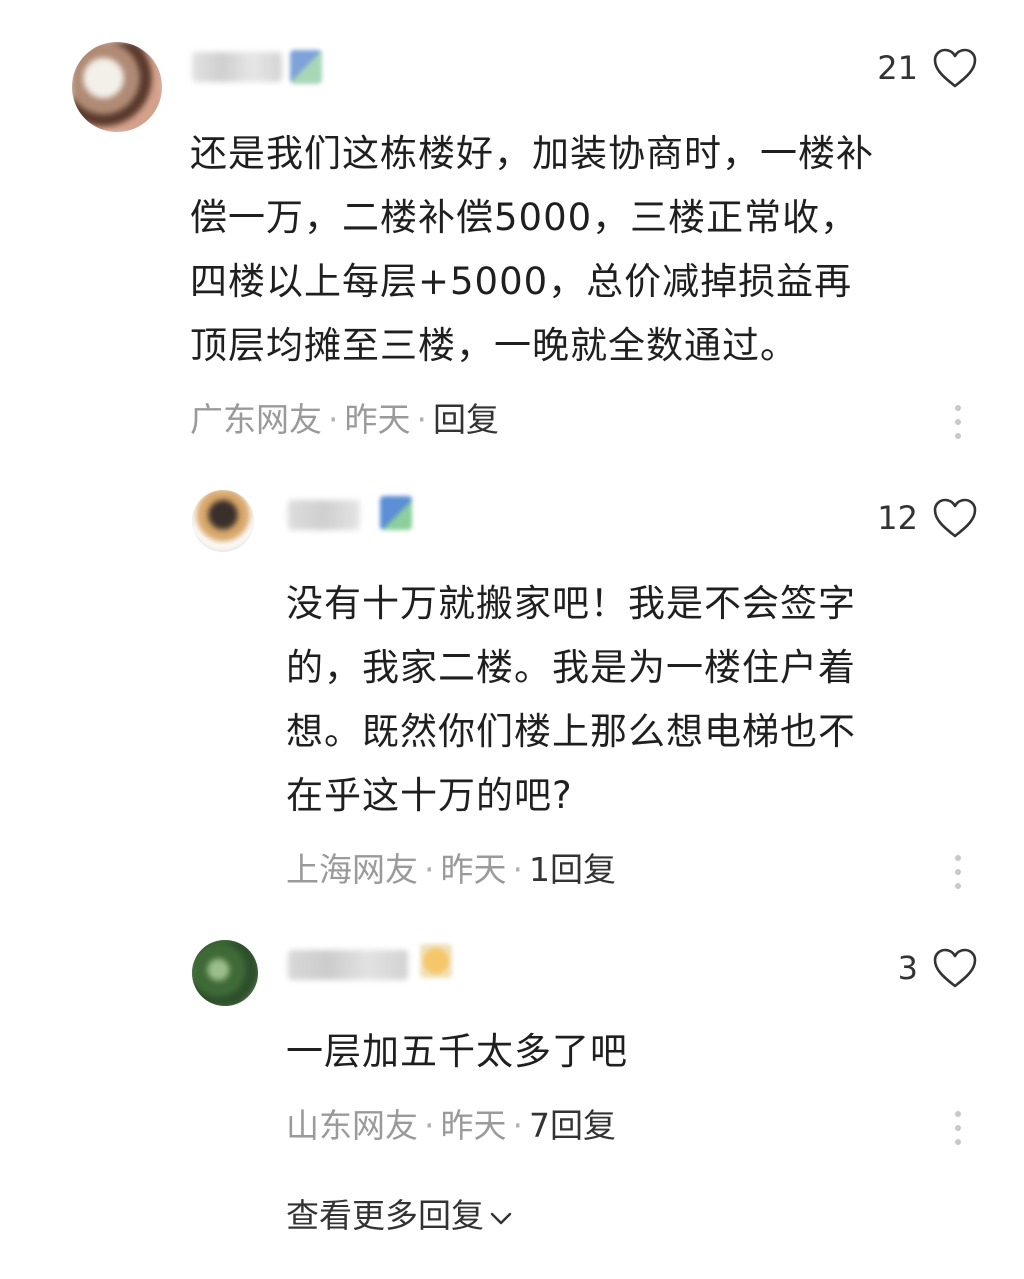 The width and height of the screenshot is (1024, 1279). Describe the element at coordinates (352, 869) in the screenshot. I see `location-label: 上海网友` at that location.